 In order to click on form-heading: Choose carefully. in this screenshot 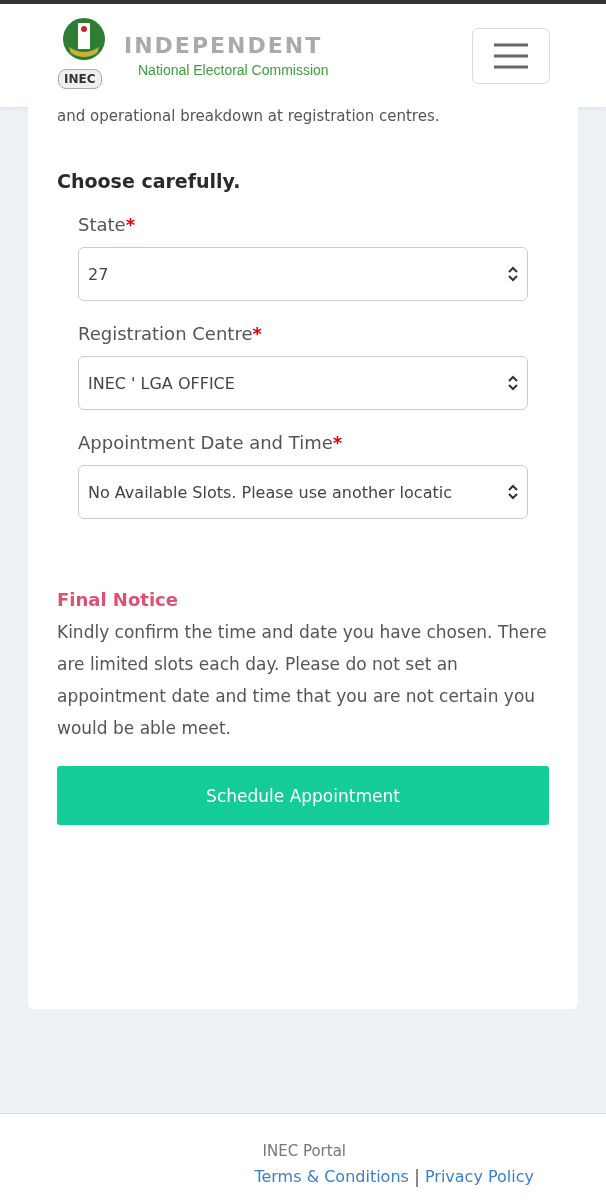, I will do `click(149, 181)`.